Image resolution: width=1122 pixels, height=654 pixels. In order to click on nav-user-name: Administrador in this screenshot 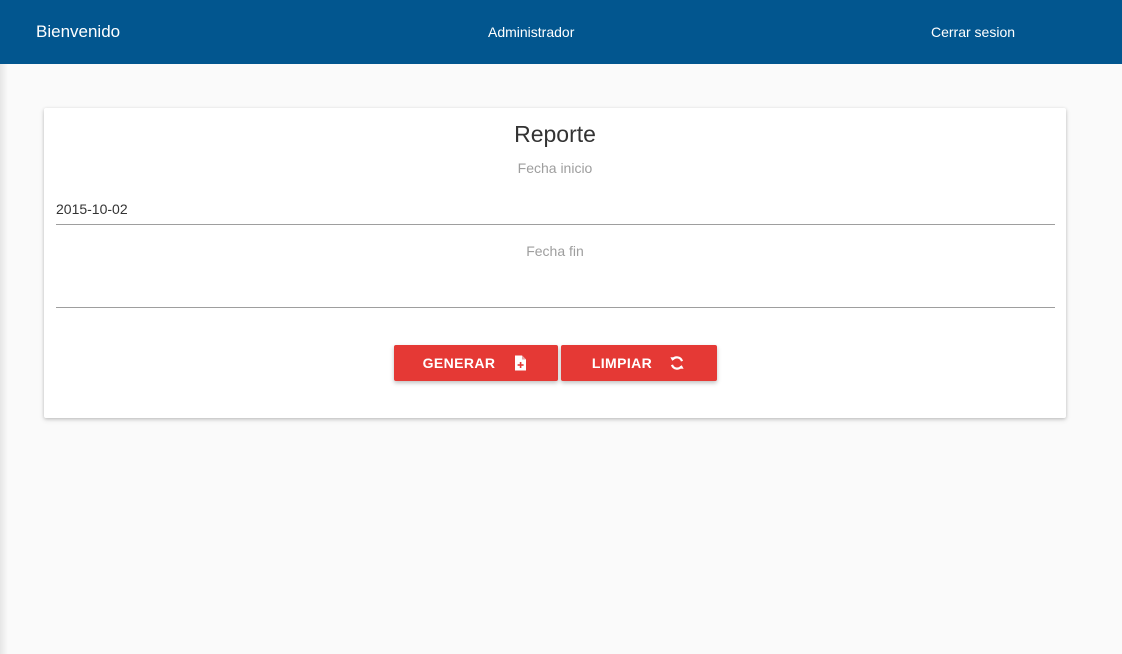, I will do `click(531, 32)`.